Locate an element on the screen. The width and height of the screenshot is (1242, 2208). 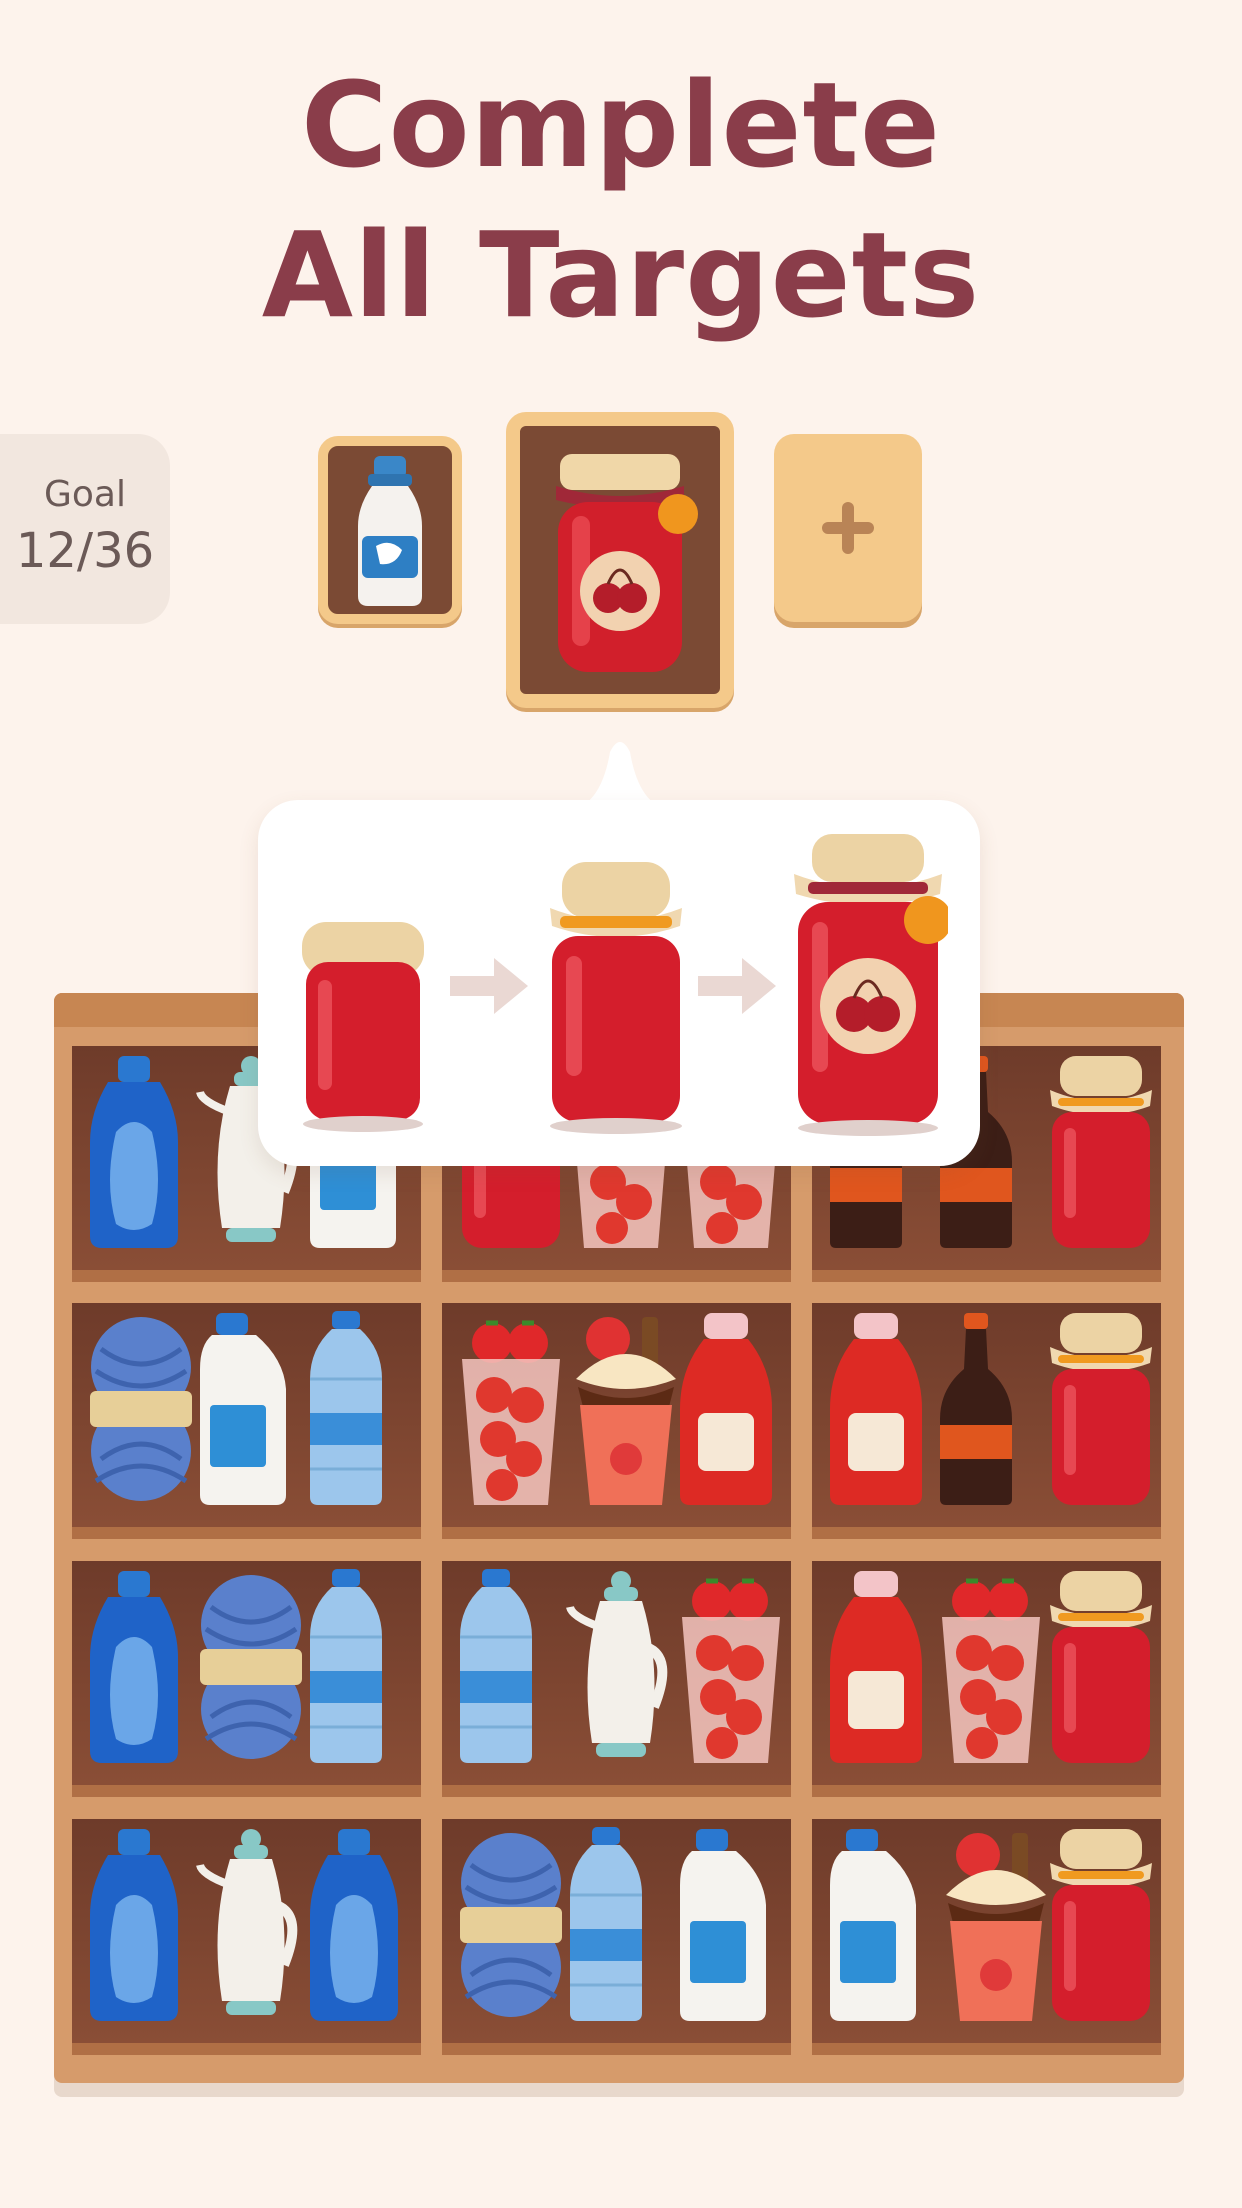
milk-bottle-icon is located at coordinates (390, 531).